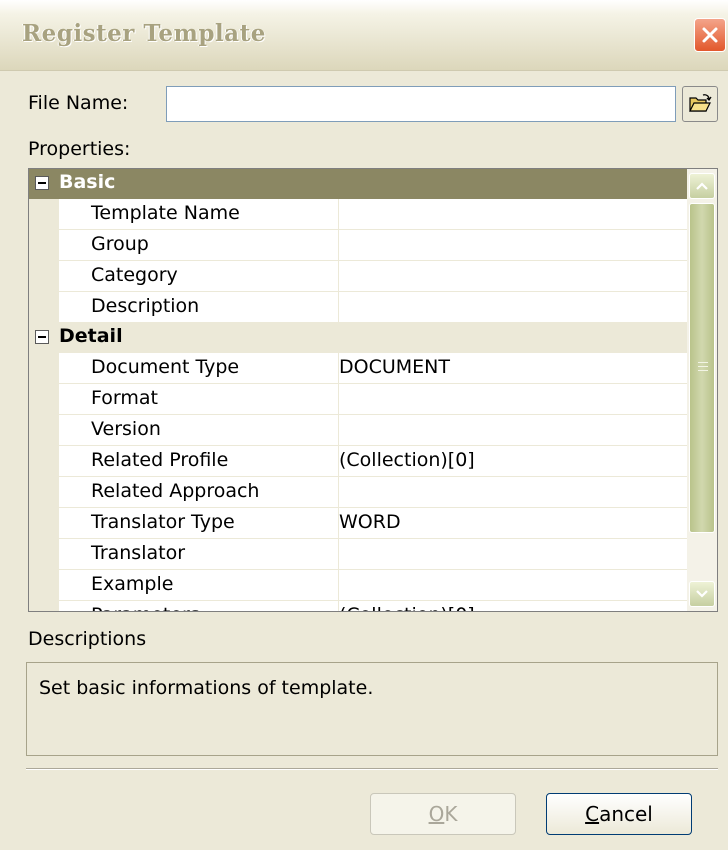 The height and width of the screenshot is (850, 728). Describe the element at coordinates (373, 554) in the screenshot. I see `property-row: Translator` at that location.